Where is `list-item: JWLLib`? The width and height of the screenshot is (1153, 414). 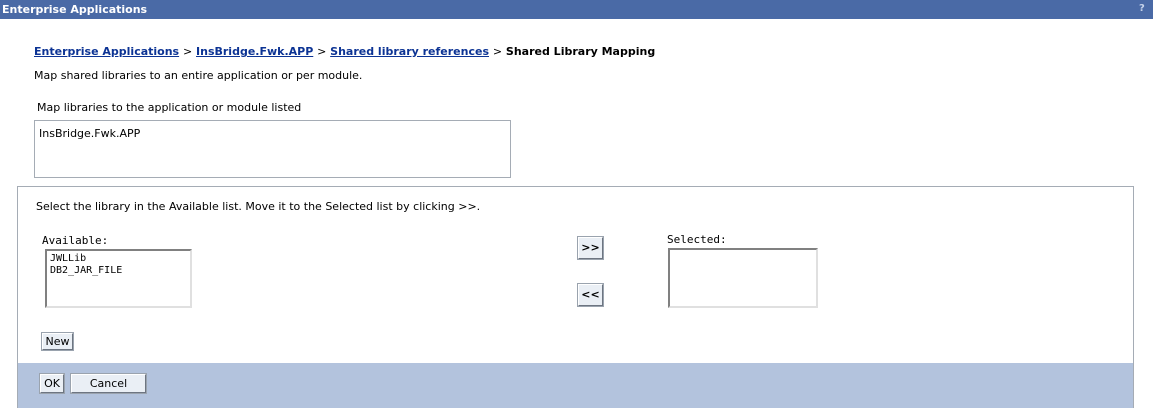
list-item: JWLLib is located at coordinates (118, 259).